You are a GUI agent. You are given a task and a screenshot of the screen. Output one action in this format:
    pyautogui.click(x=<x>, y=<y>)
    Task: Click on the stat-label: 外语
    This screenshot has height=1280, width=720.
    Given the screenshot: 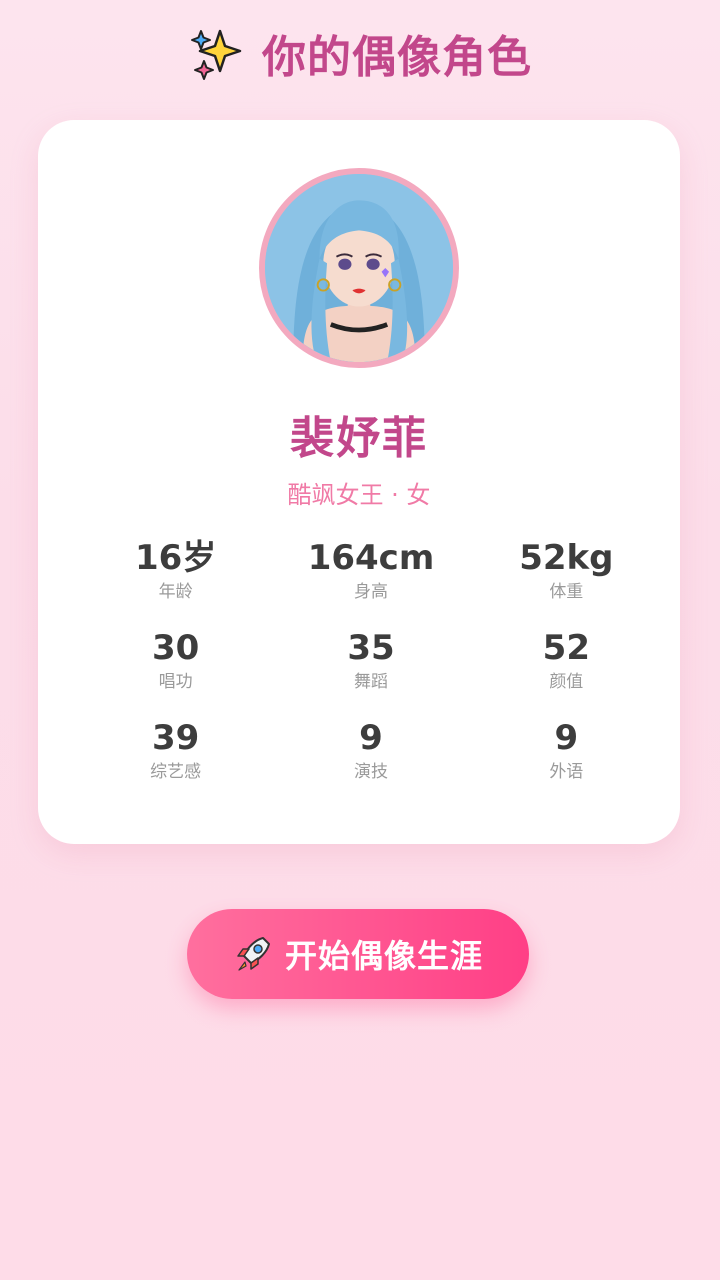 What is the action you would take?
    pyautogui.click(x=566, y=772)
    